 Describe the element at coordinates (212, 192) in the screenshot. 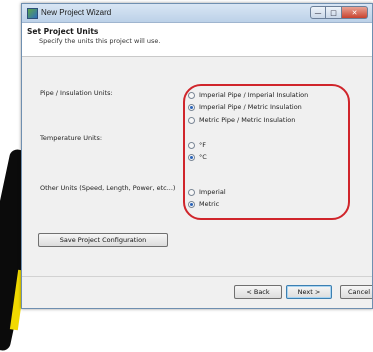

I see `radio-label: Imperial` at that location.